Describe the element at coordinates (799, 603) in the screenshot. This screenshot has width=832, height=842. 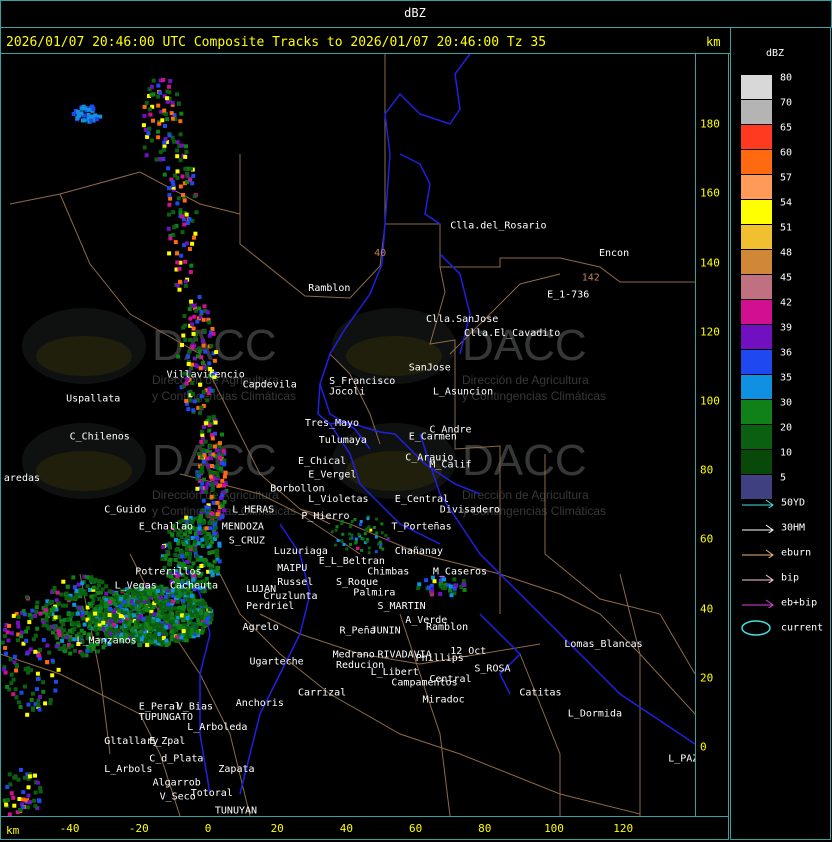
I see `track-label: eb+bip` at that location.